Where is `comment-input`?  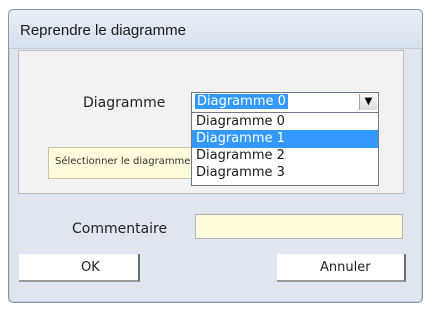
comment-input is located at coordinates (299, 226).